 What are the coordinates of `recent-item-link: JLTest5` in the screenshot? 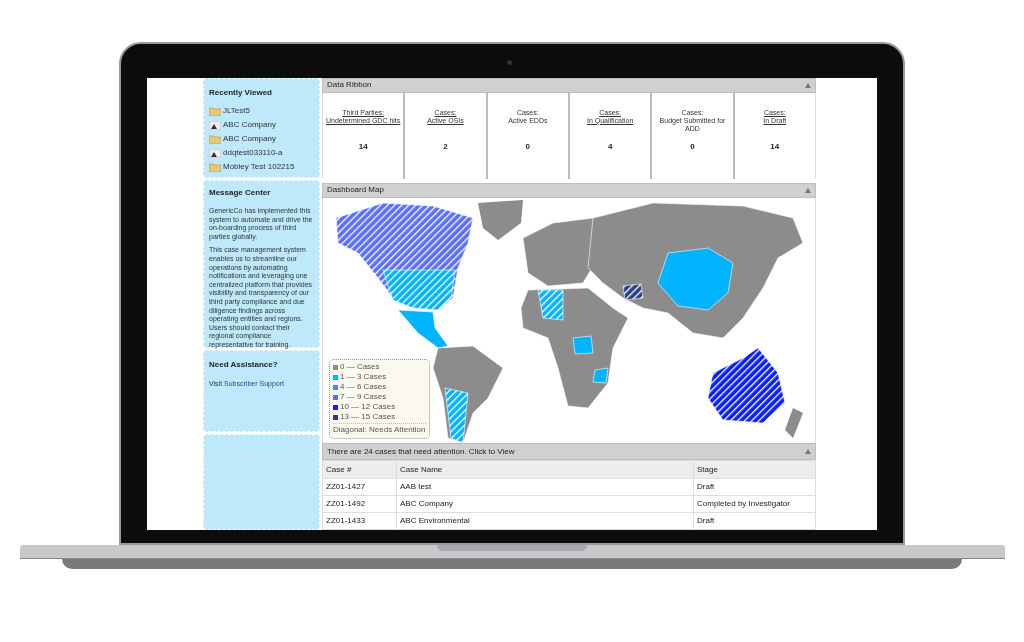 It's located at (236, 111).